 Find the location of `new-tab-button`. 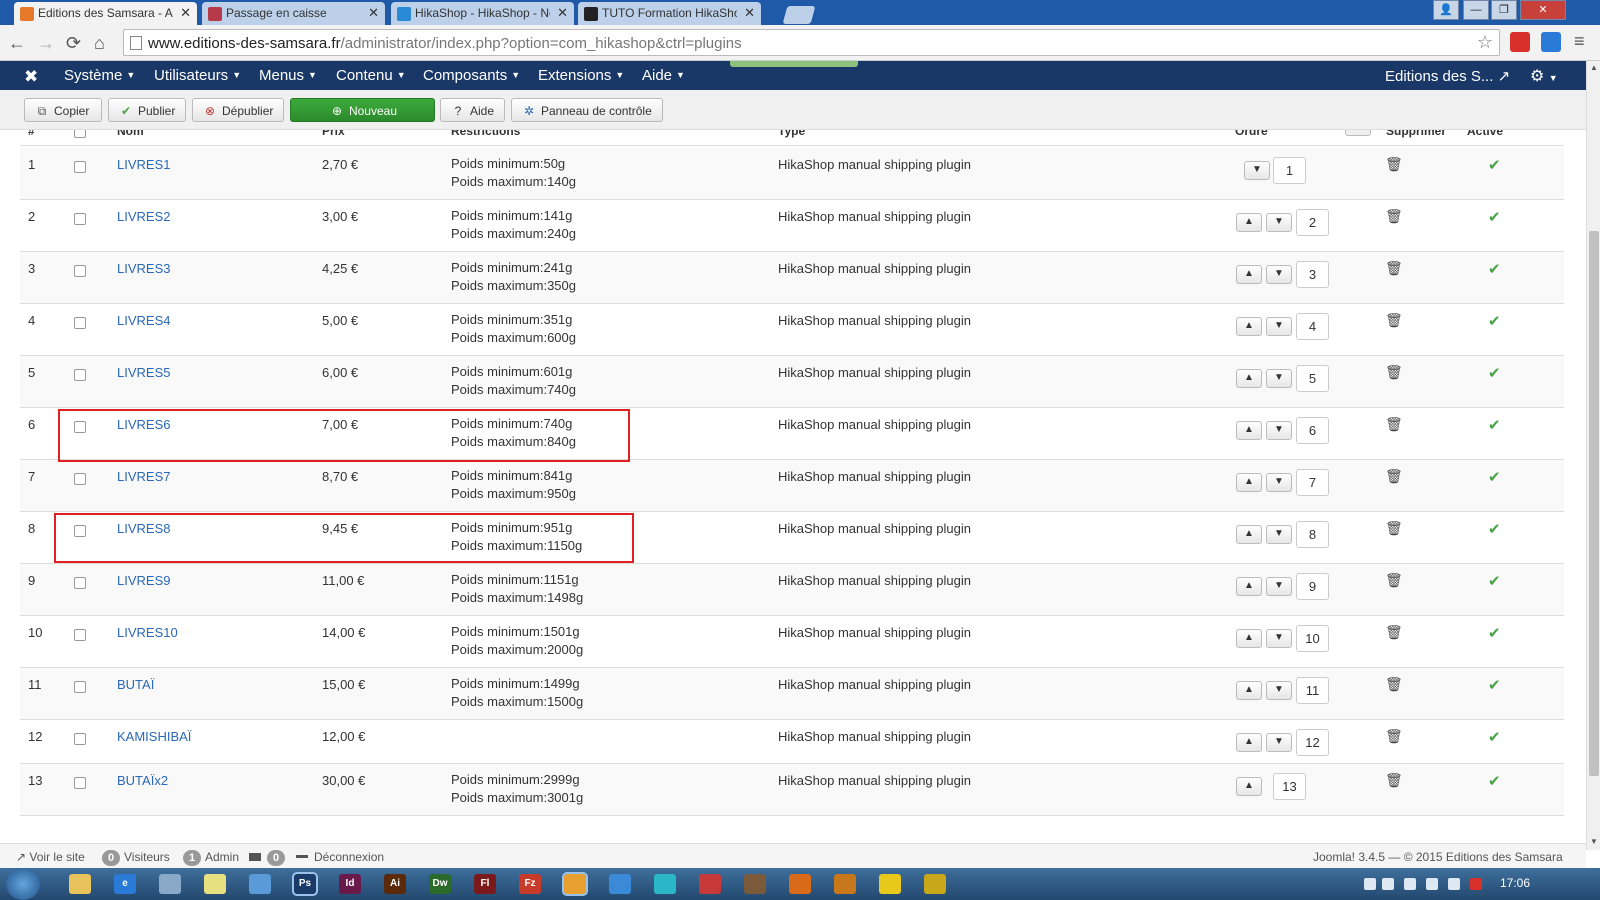

new-tab-button is located at coordinates (799, 15).